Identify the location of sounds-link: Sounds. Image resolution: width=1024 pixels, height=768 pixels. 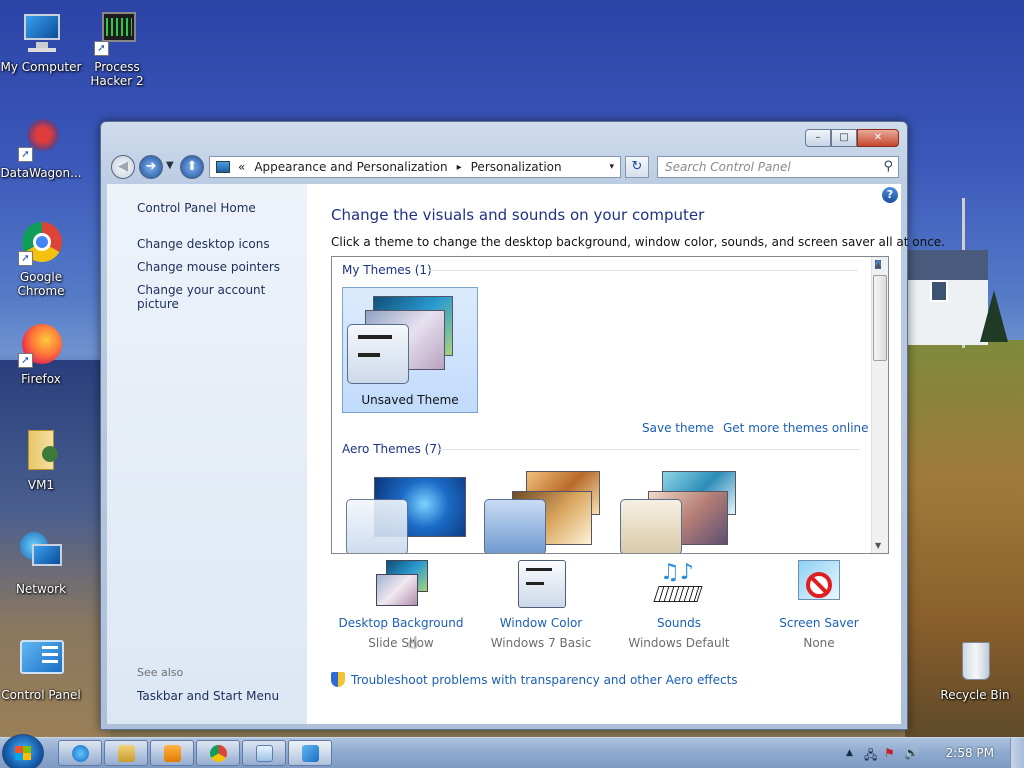
(679, 623).